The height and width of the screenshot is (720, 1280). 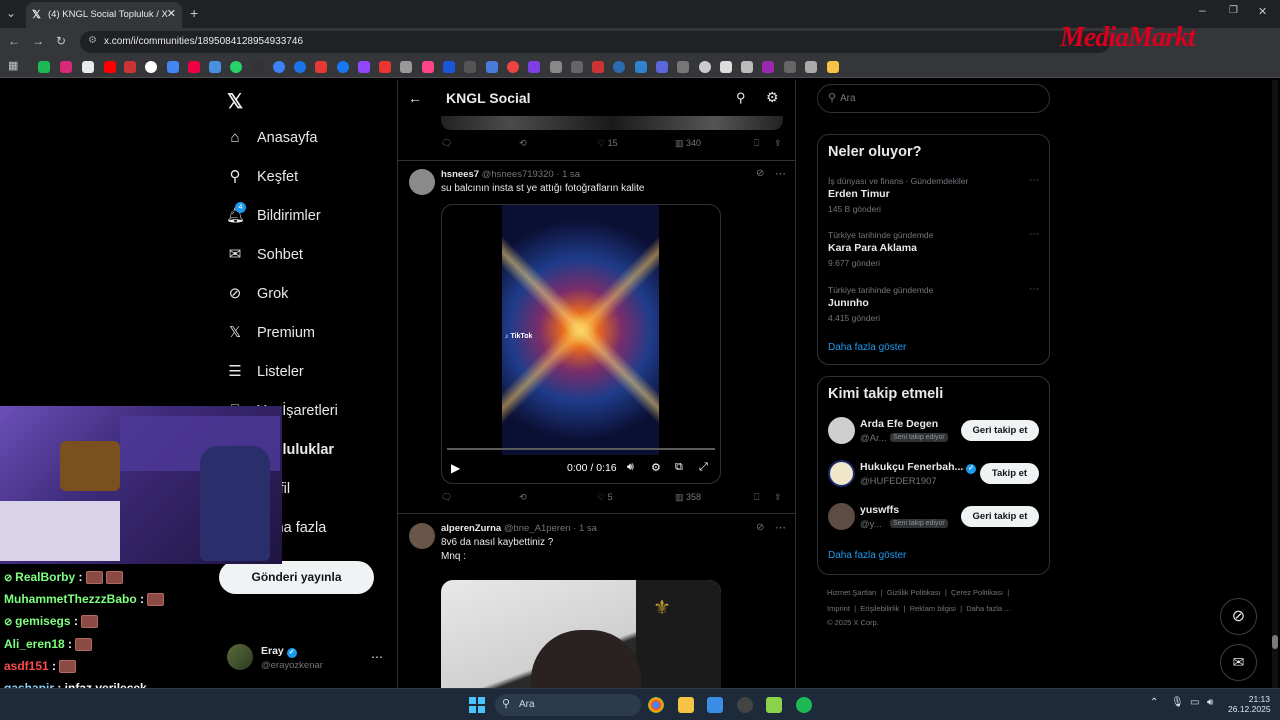 What do you see at coordinates (1233, 10) in the screenshot?
I see `maximize-icon: ❐` at bounding box center [1233, 10].